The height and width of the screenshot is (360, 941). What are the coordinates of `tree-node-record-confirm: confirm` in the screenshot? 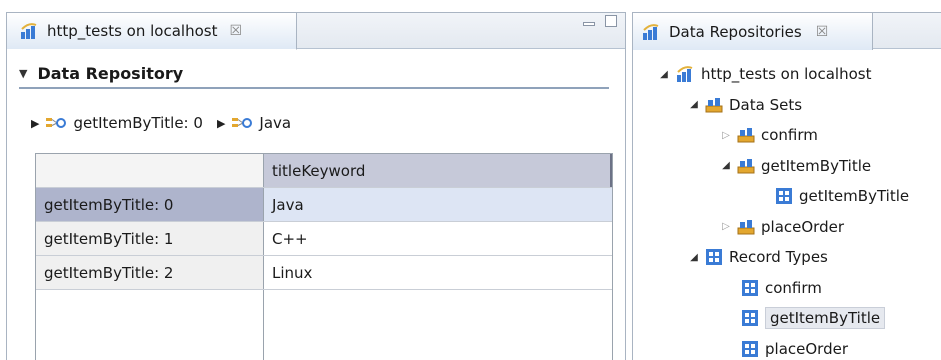 It's located at (787, 288).